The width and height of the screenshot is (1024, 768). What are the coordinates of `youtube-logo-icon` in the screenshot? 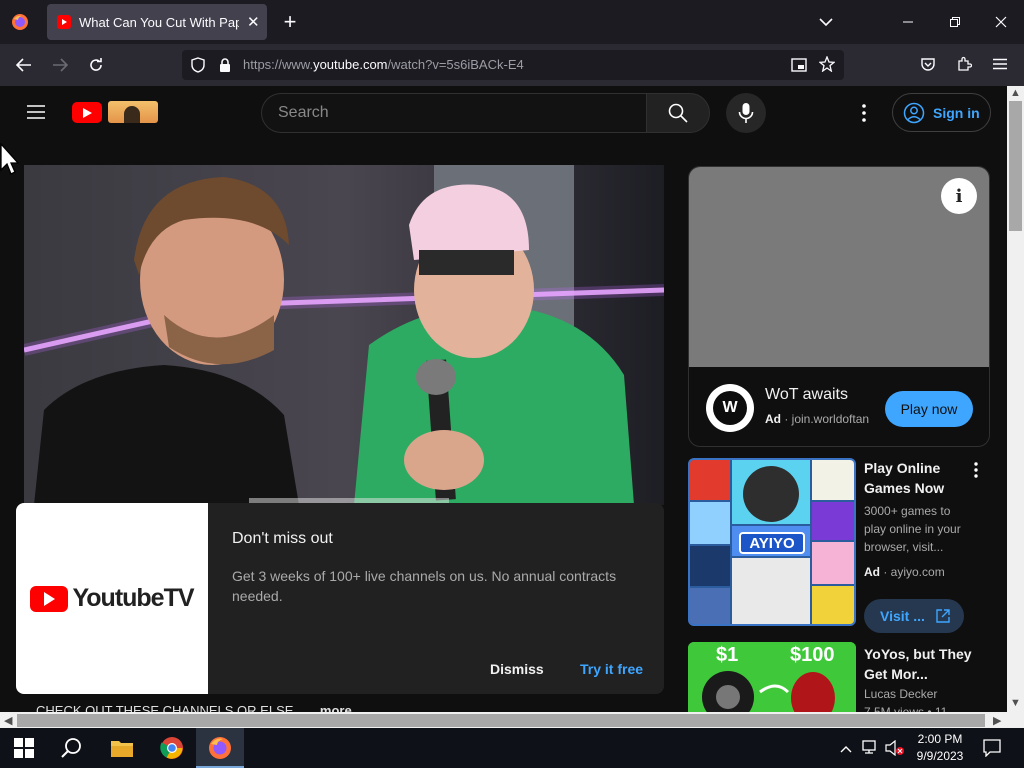 It's located at (87, 112).